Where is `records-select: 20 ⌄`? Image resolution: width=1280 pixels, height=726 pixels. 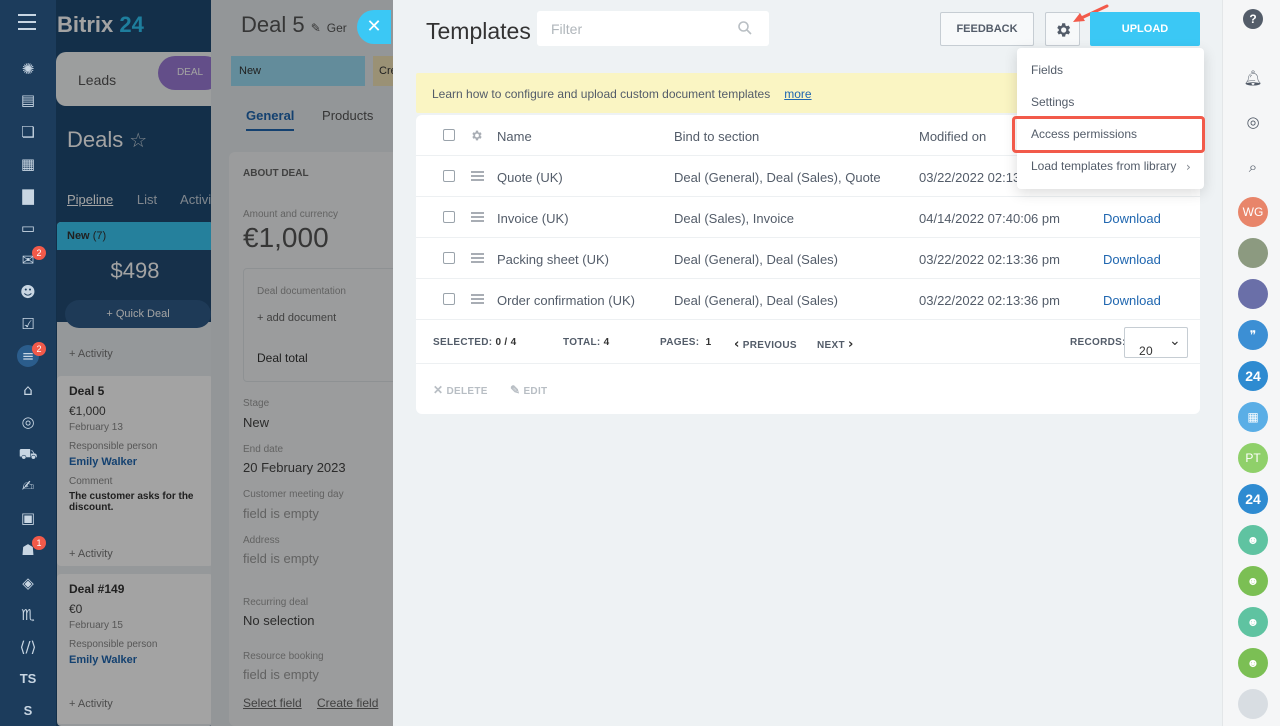 records-select: 20 ⌄ is located at coordinates (1156, 342).